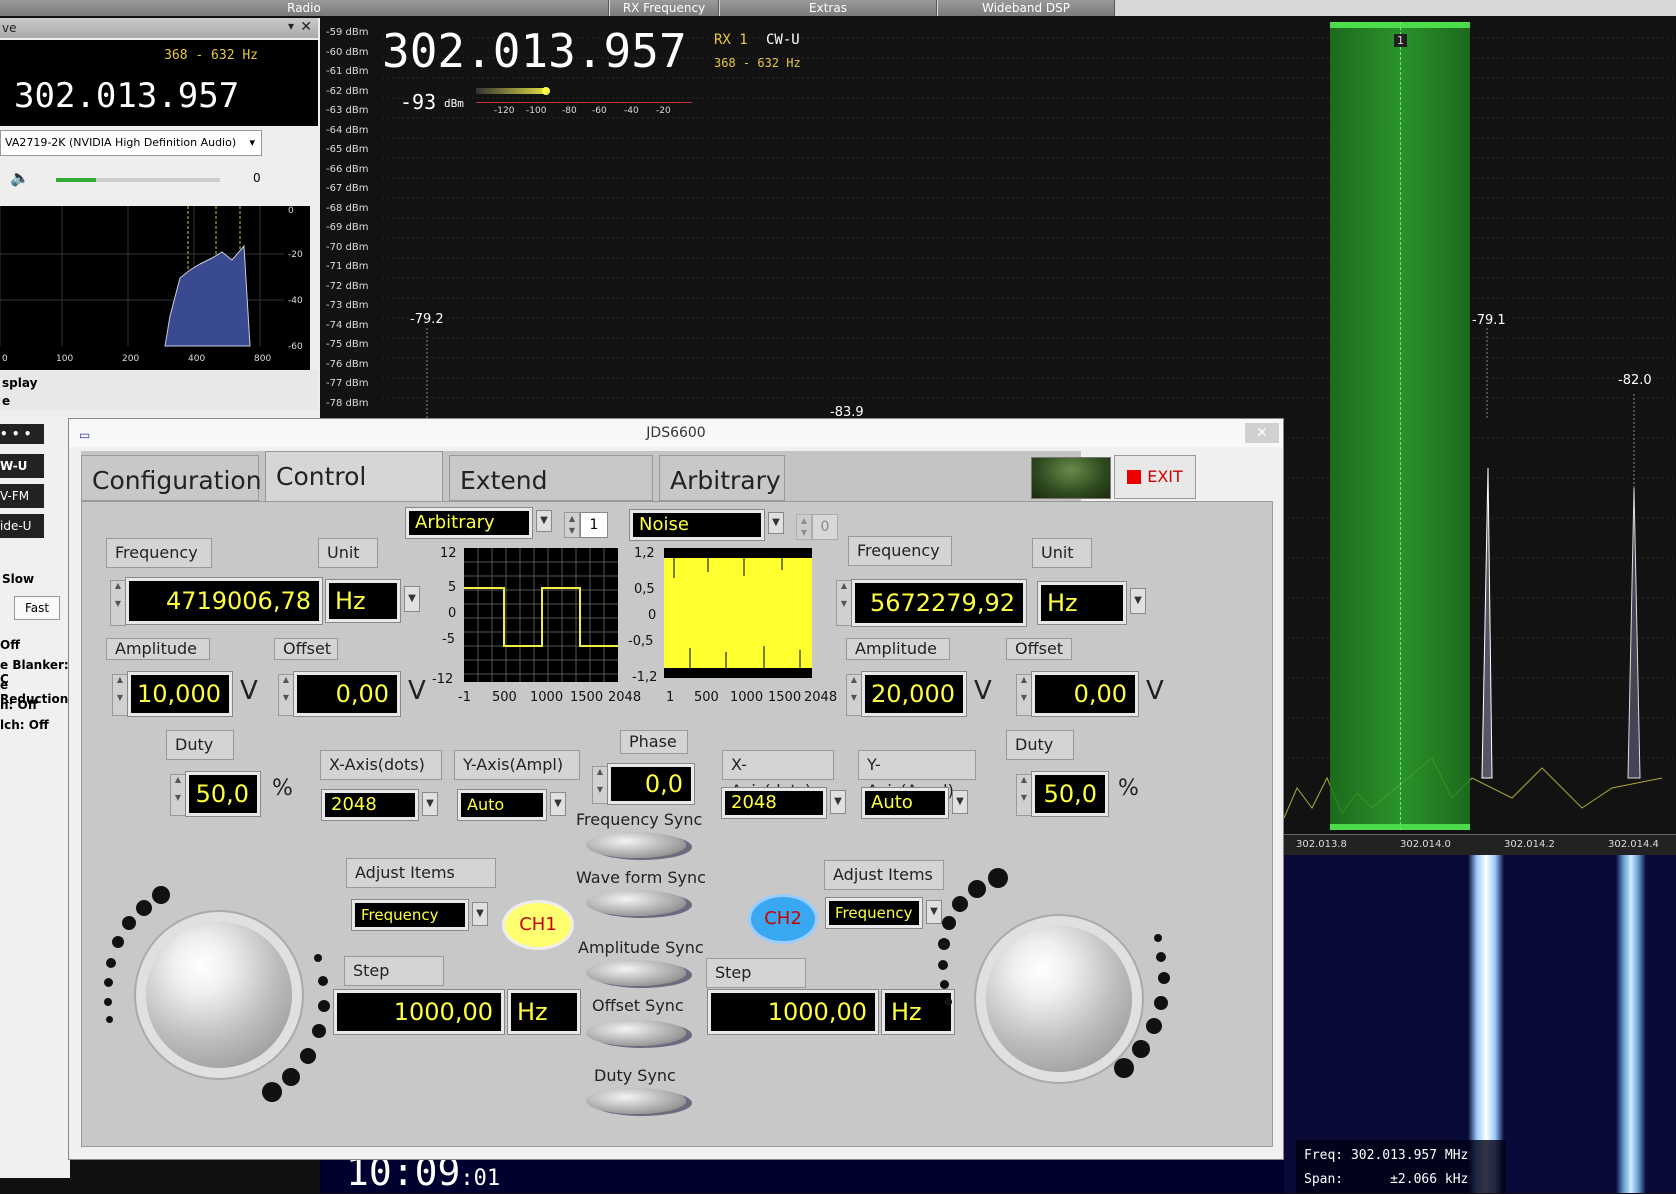 This screenshot has height=1194, width=1676. Describe the element at coordinates (178, 795) in the screenshot. I see `ch1-duty-spinner: ▲ ▼` at that location.